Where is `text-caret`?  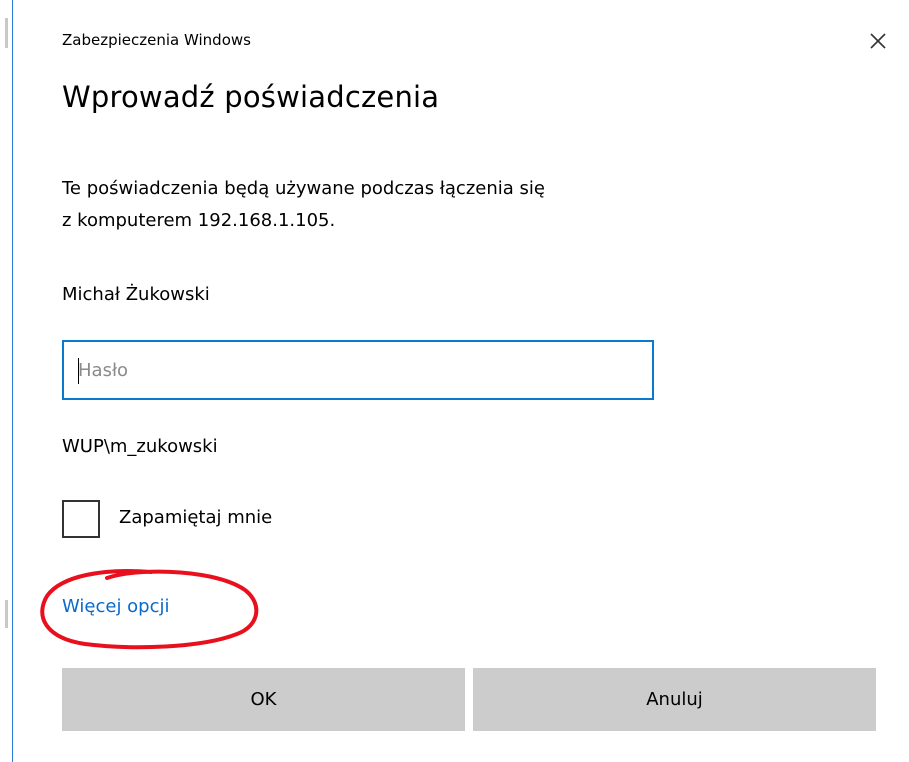 text-caret is located at coordinates (78, 371).